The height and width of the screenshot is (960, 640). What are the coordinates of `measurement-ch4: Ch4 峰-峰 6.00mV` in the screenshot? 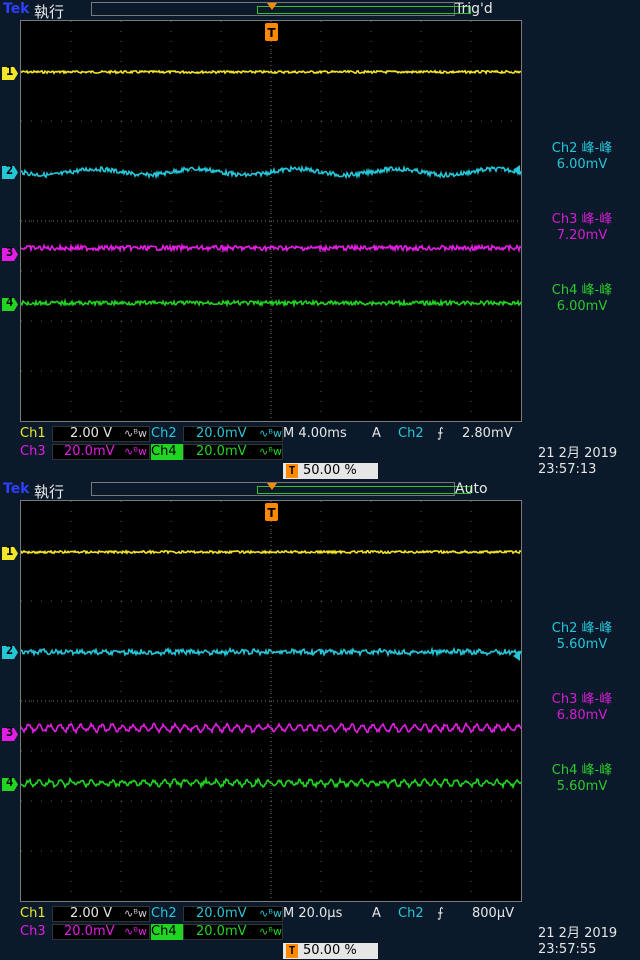 It's located at (582, 298).